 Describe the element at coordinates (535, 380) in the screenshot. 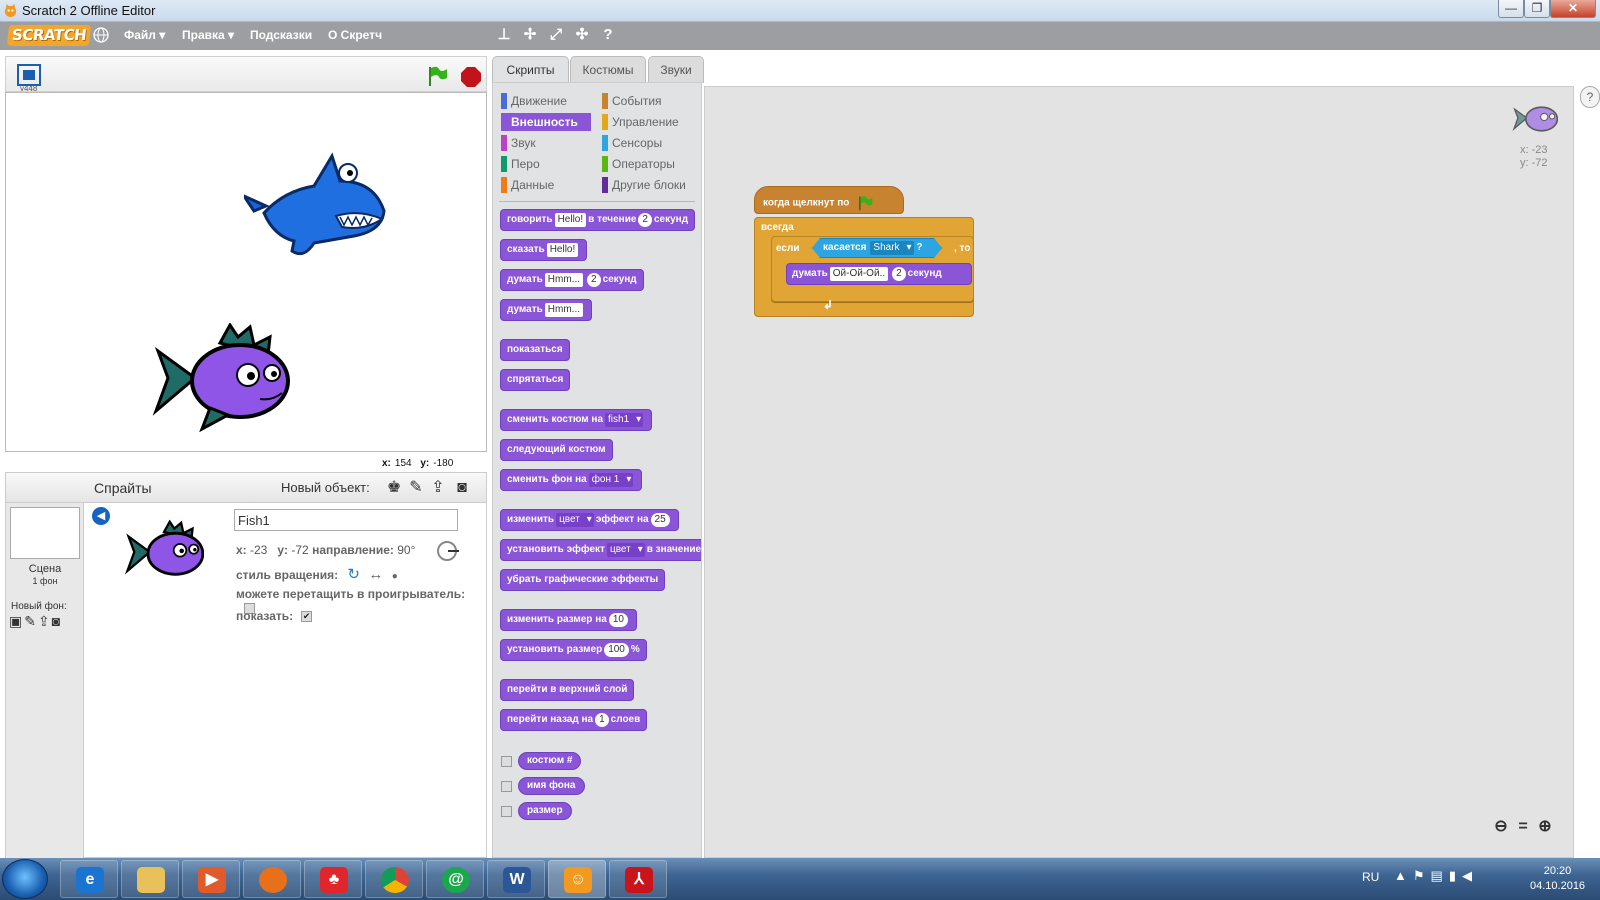

I see `block-hide: спрятаться` at that location.